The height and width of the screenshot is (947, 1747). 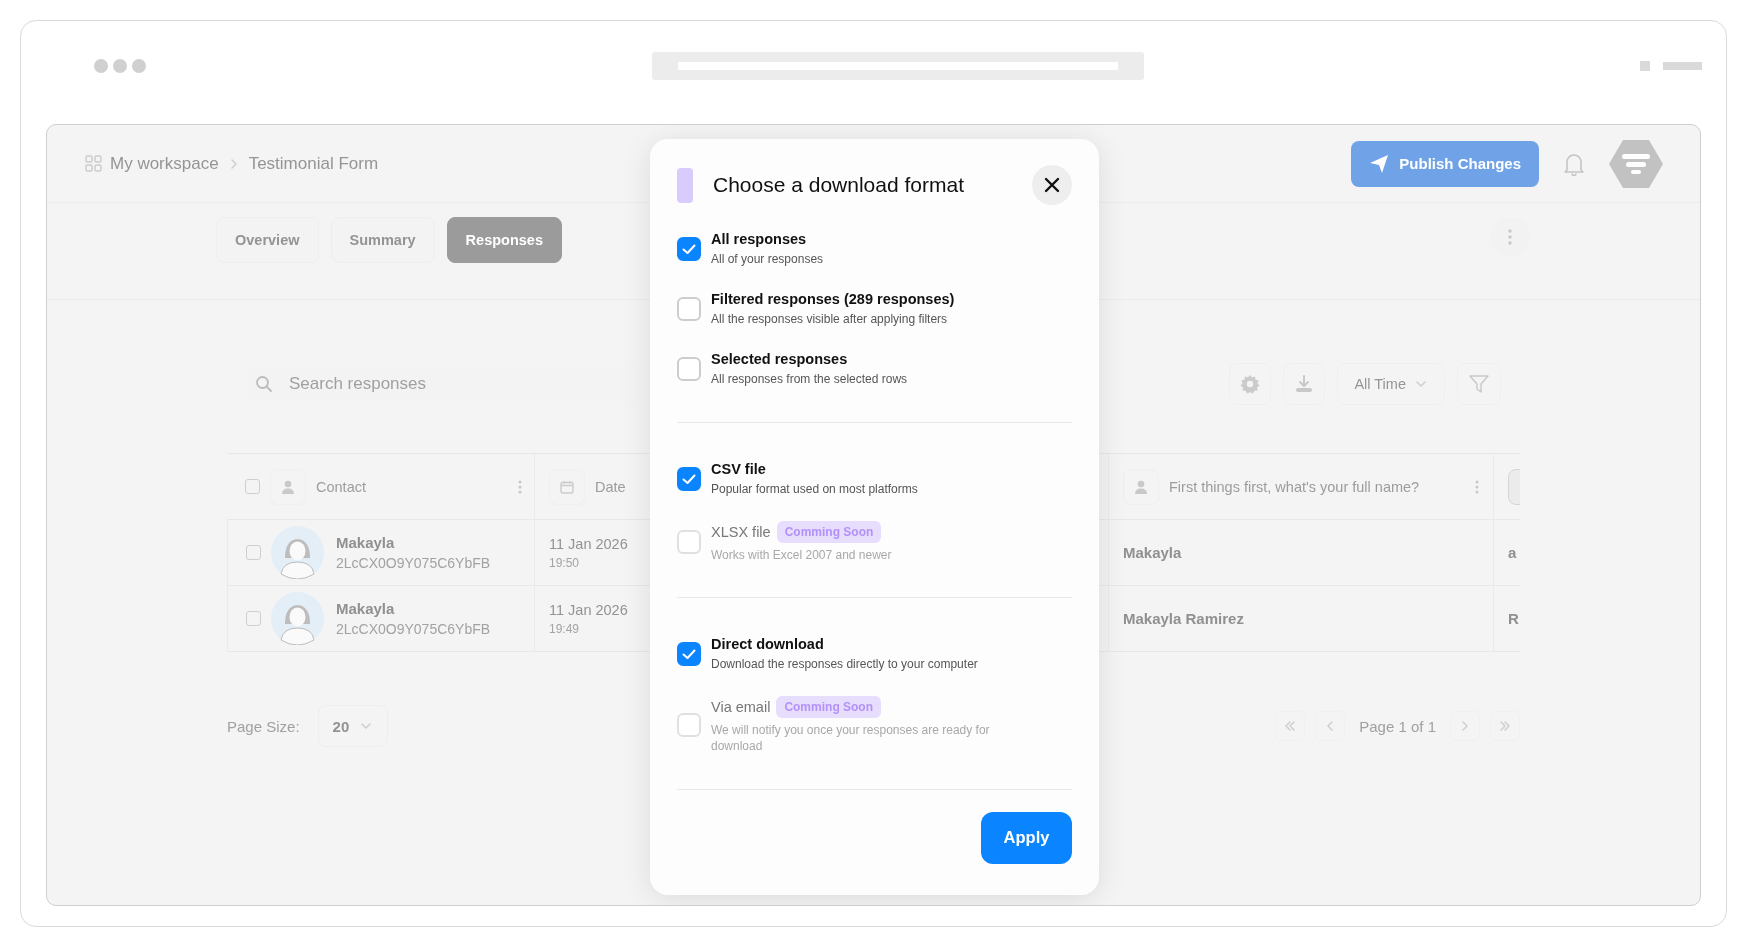 I want to click on close-icon, so click(x=1052, y=185).